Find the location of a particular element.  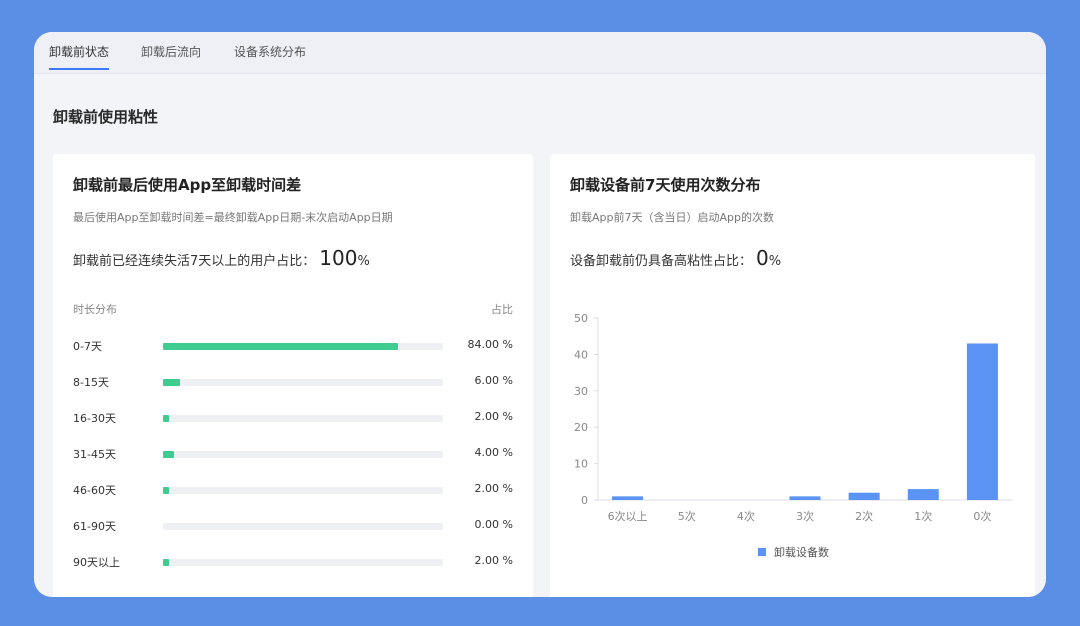

x-tick-label: 4次 is located at coordinates (746, 516).